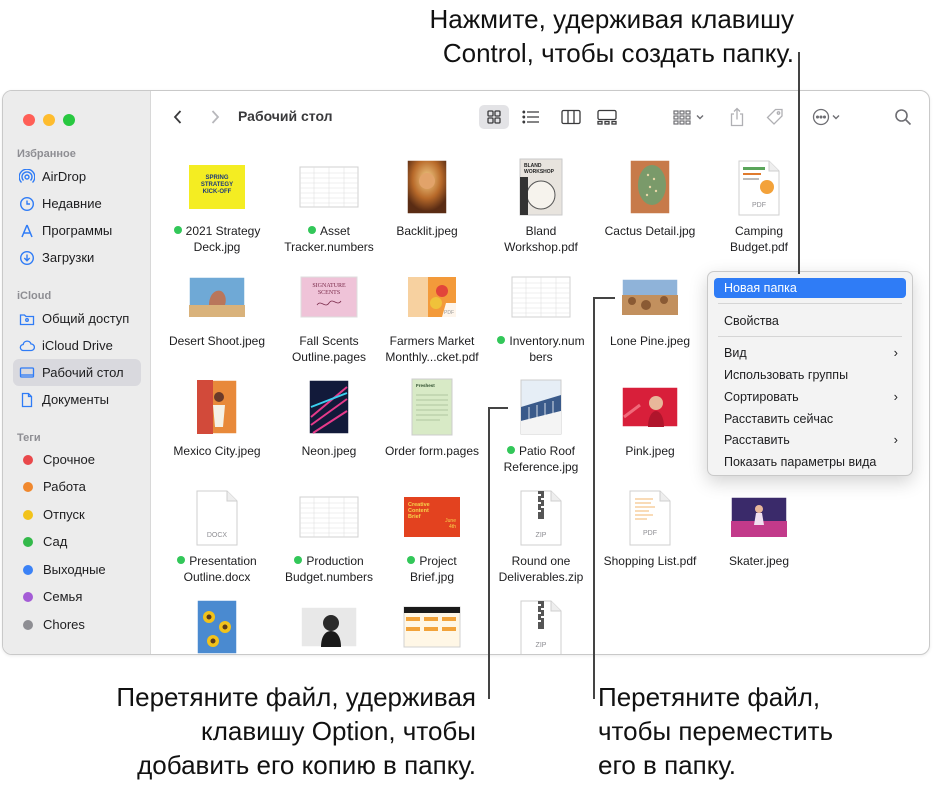 Image resolution: width=934 pixels, height=785 pixels. What do you see at coordinates (27, 231) in the screenshot?
I see `applications-icon` at bounding box center [27, 231].